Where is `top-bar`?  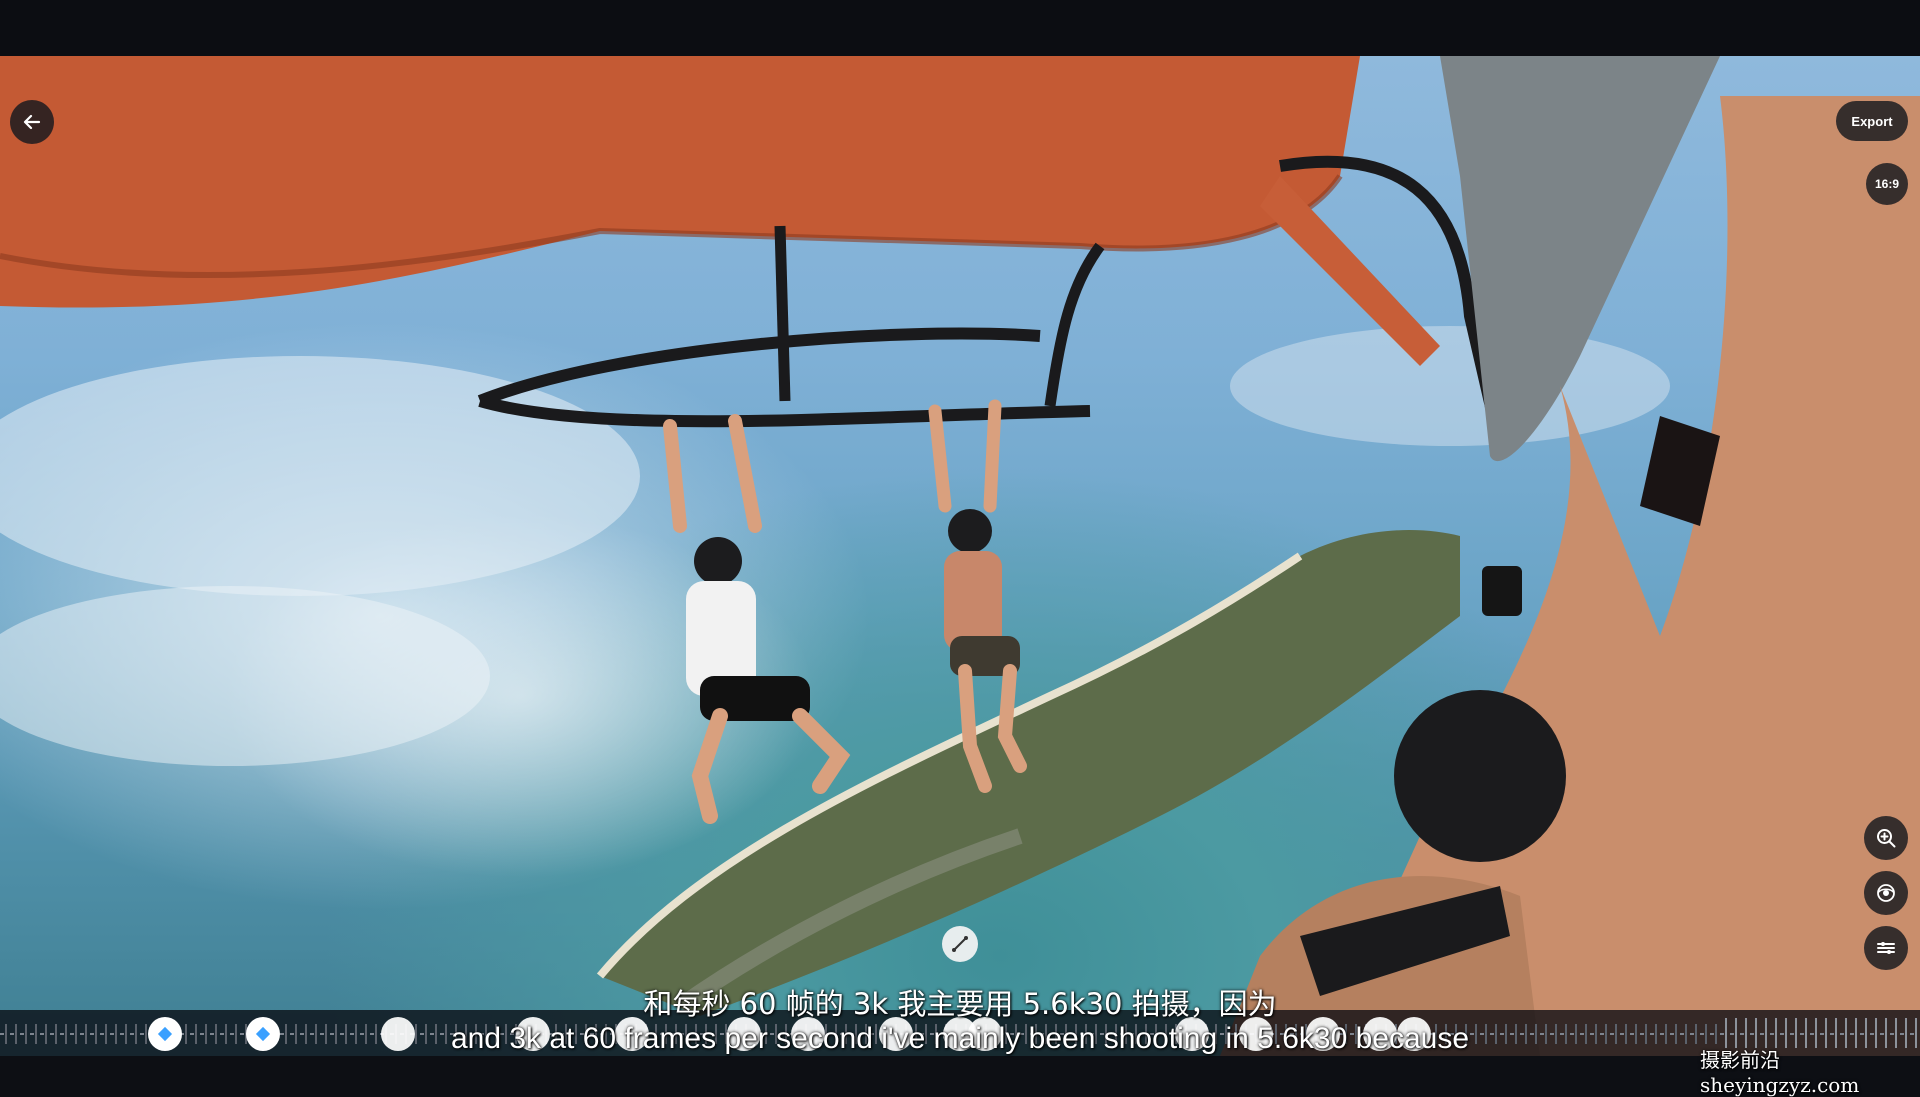
top-bar is located at coordinates (960, 28).